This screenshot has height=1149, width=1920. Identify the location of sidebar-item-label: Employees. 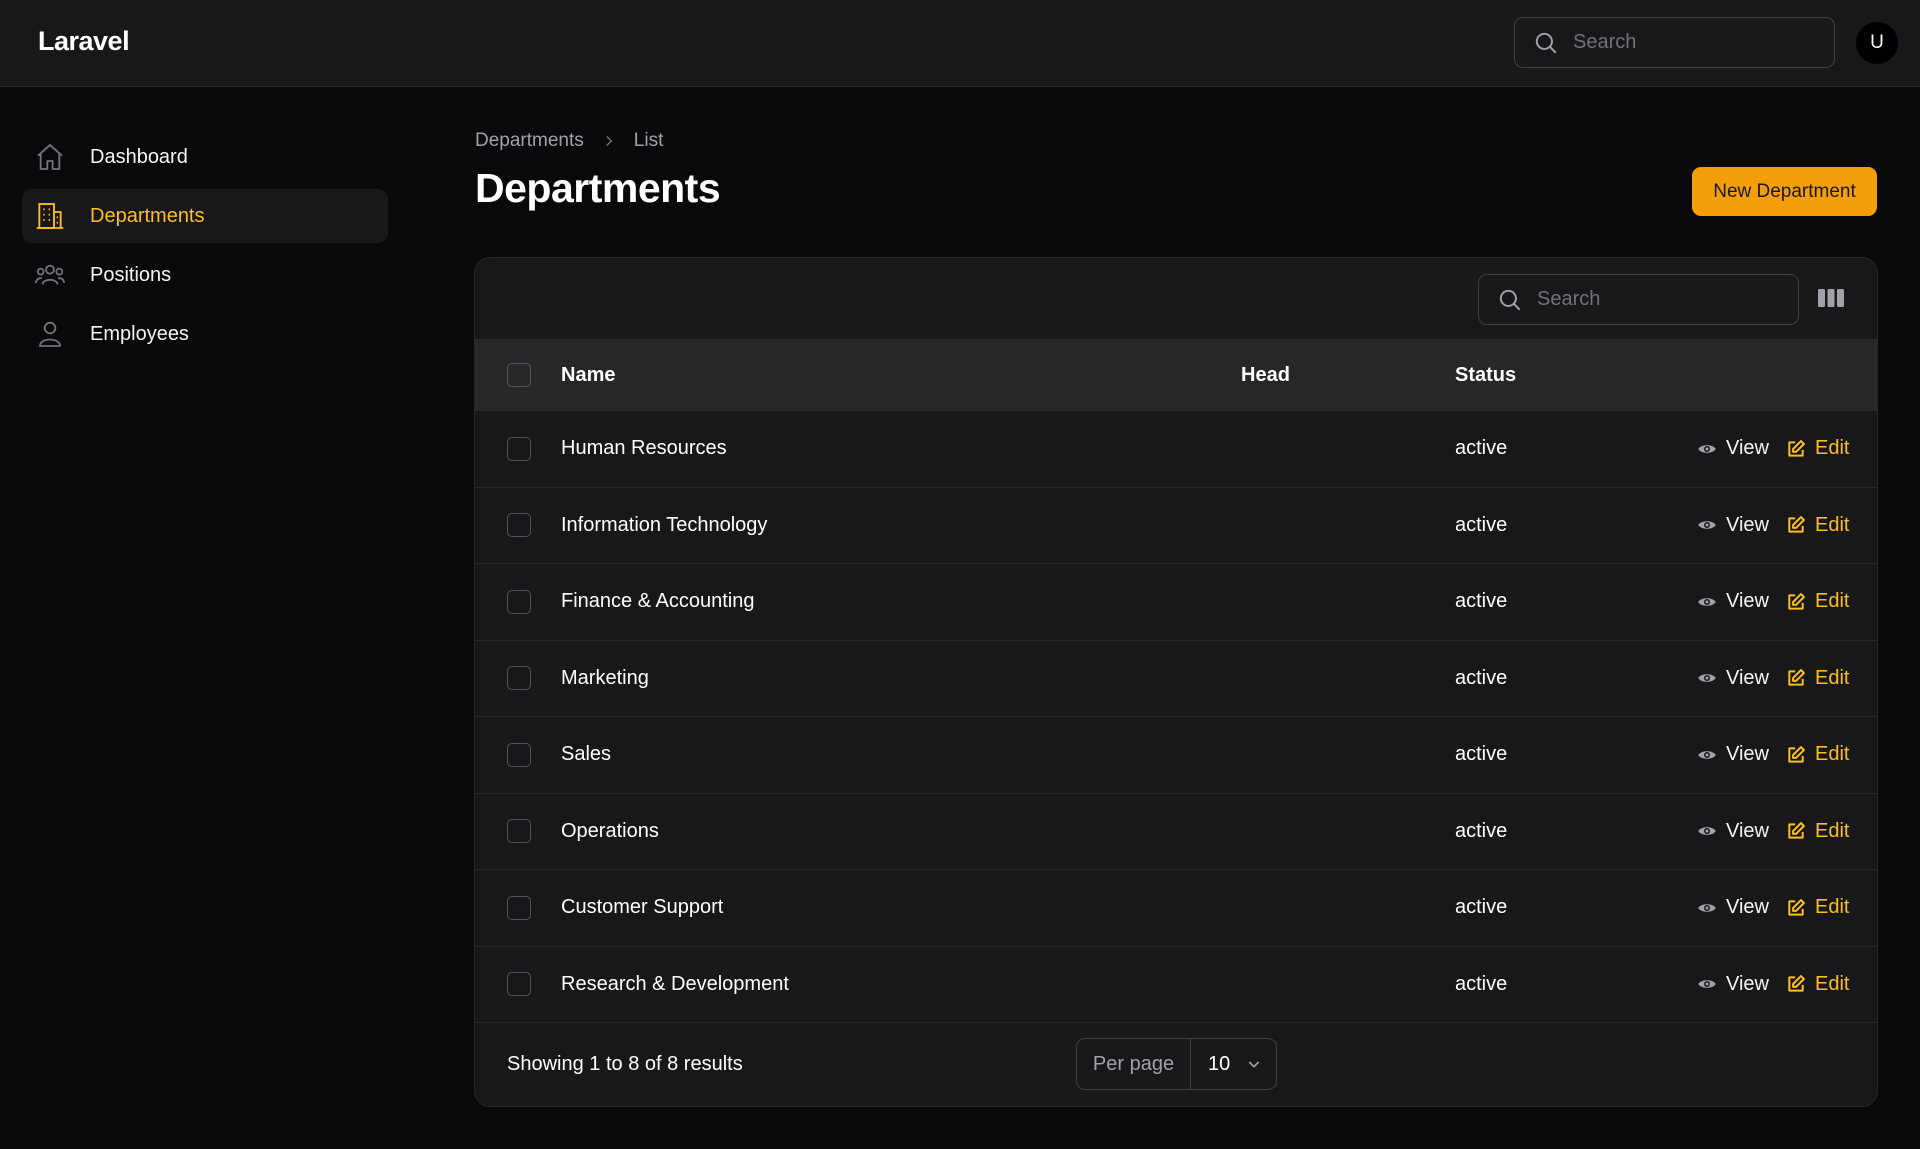
(139, 333).